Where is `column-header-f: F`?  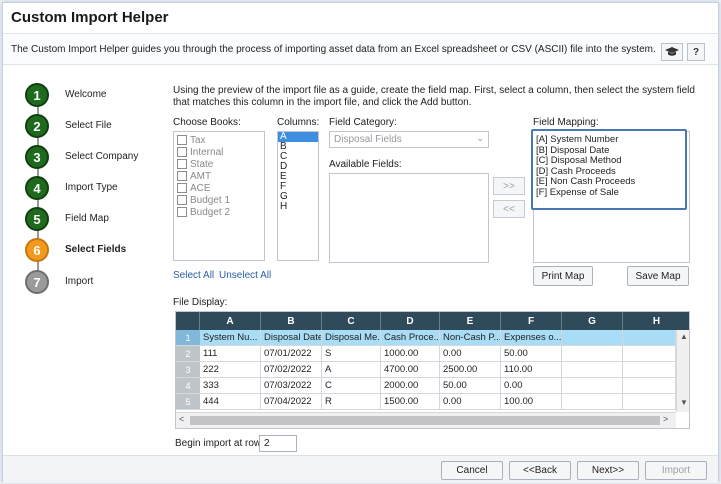 column-header-f: F is located at coordinates (531, 321).